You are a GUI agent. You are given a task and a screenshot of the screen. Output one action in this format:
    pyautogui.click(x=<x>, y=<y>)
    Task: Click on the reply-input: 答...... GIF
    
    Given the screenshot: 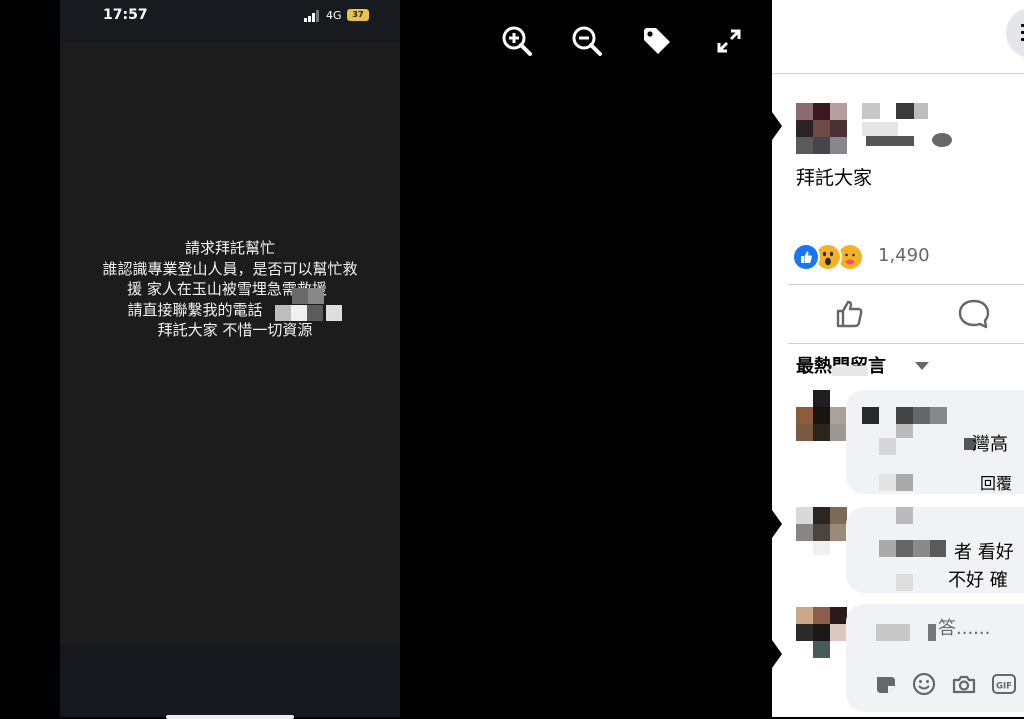 What is the action you would take?
    pyautogui.click(x=935, y=658)
    